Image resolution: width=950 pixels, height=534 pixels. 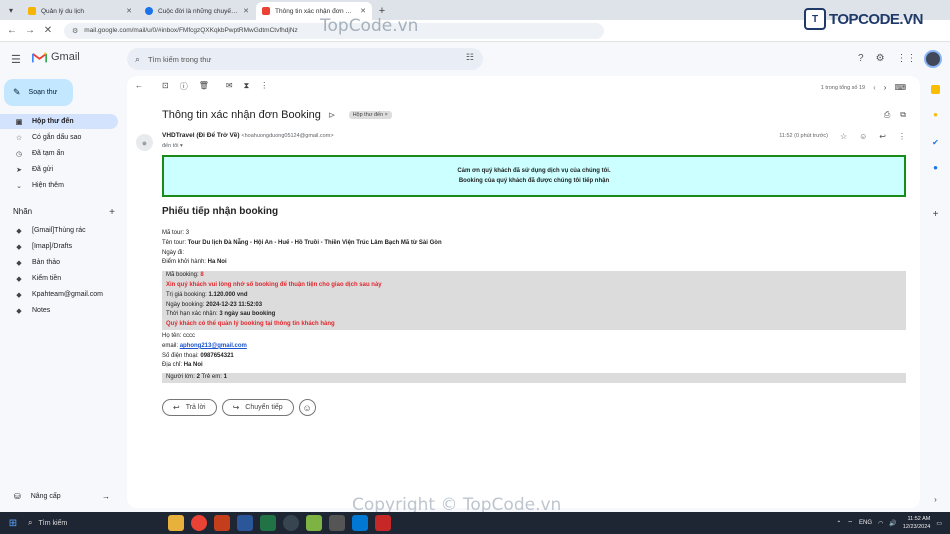 I want to click on open-in-new-window-icon: ⧉, so click(x=903, y=115).